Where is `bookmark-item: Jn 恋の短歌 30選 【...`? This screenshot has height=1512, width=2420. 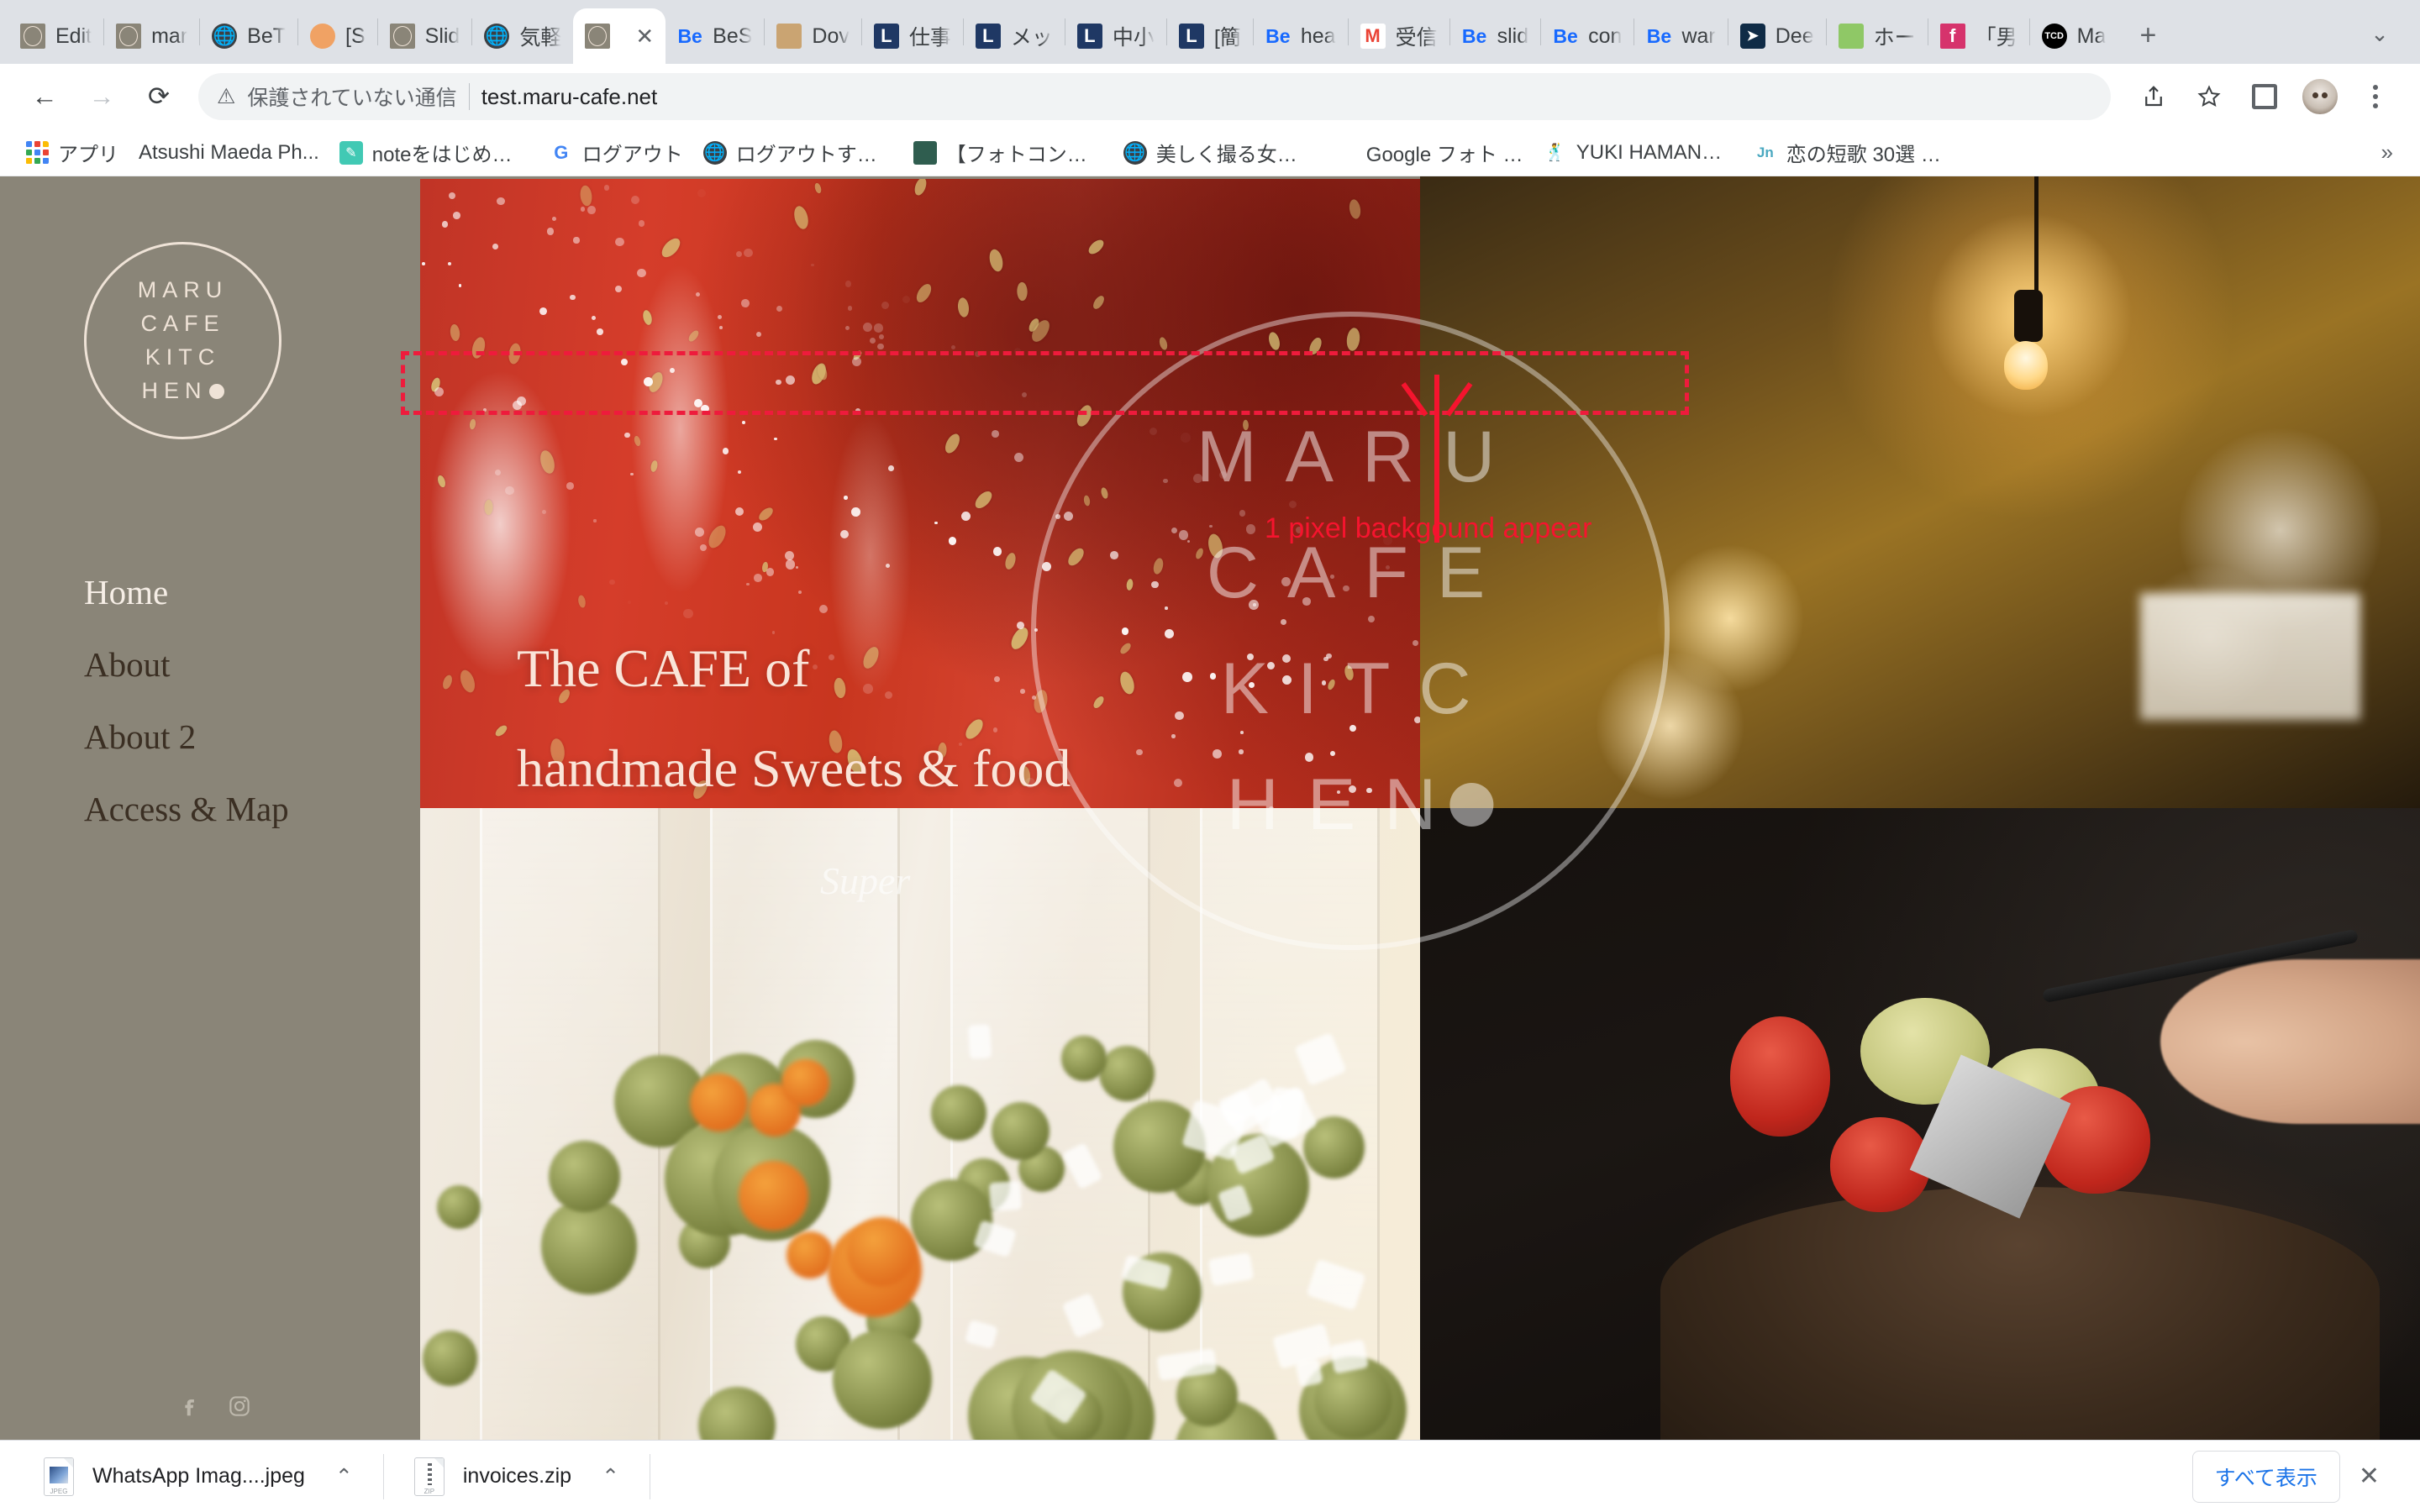
bookmark-item: Jn 恋の短歌 30選 【... is located at coordinates (1849, 152).